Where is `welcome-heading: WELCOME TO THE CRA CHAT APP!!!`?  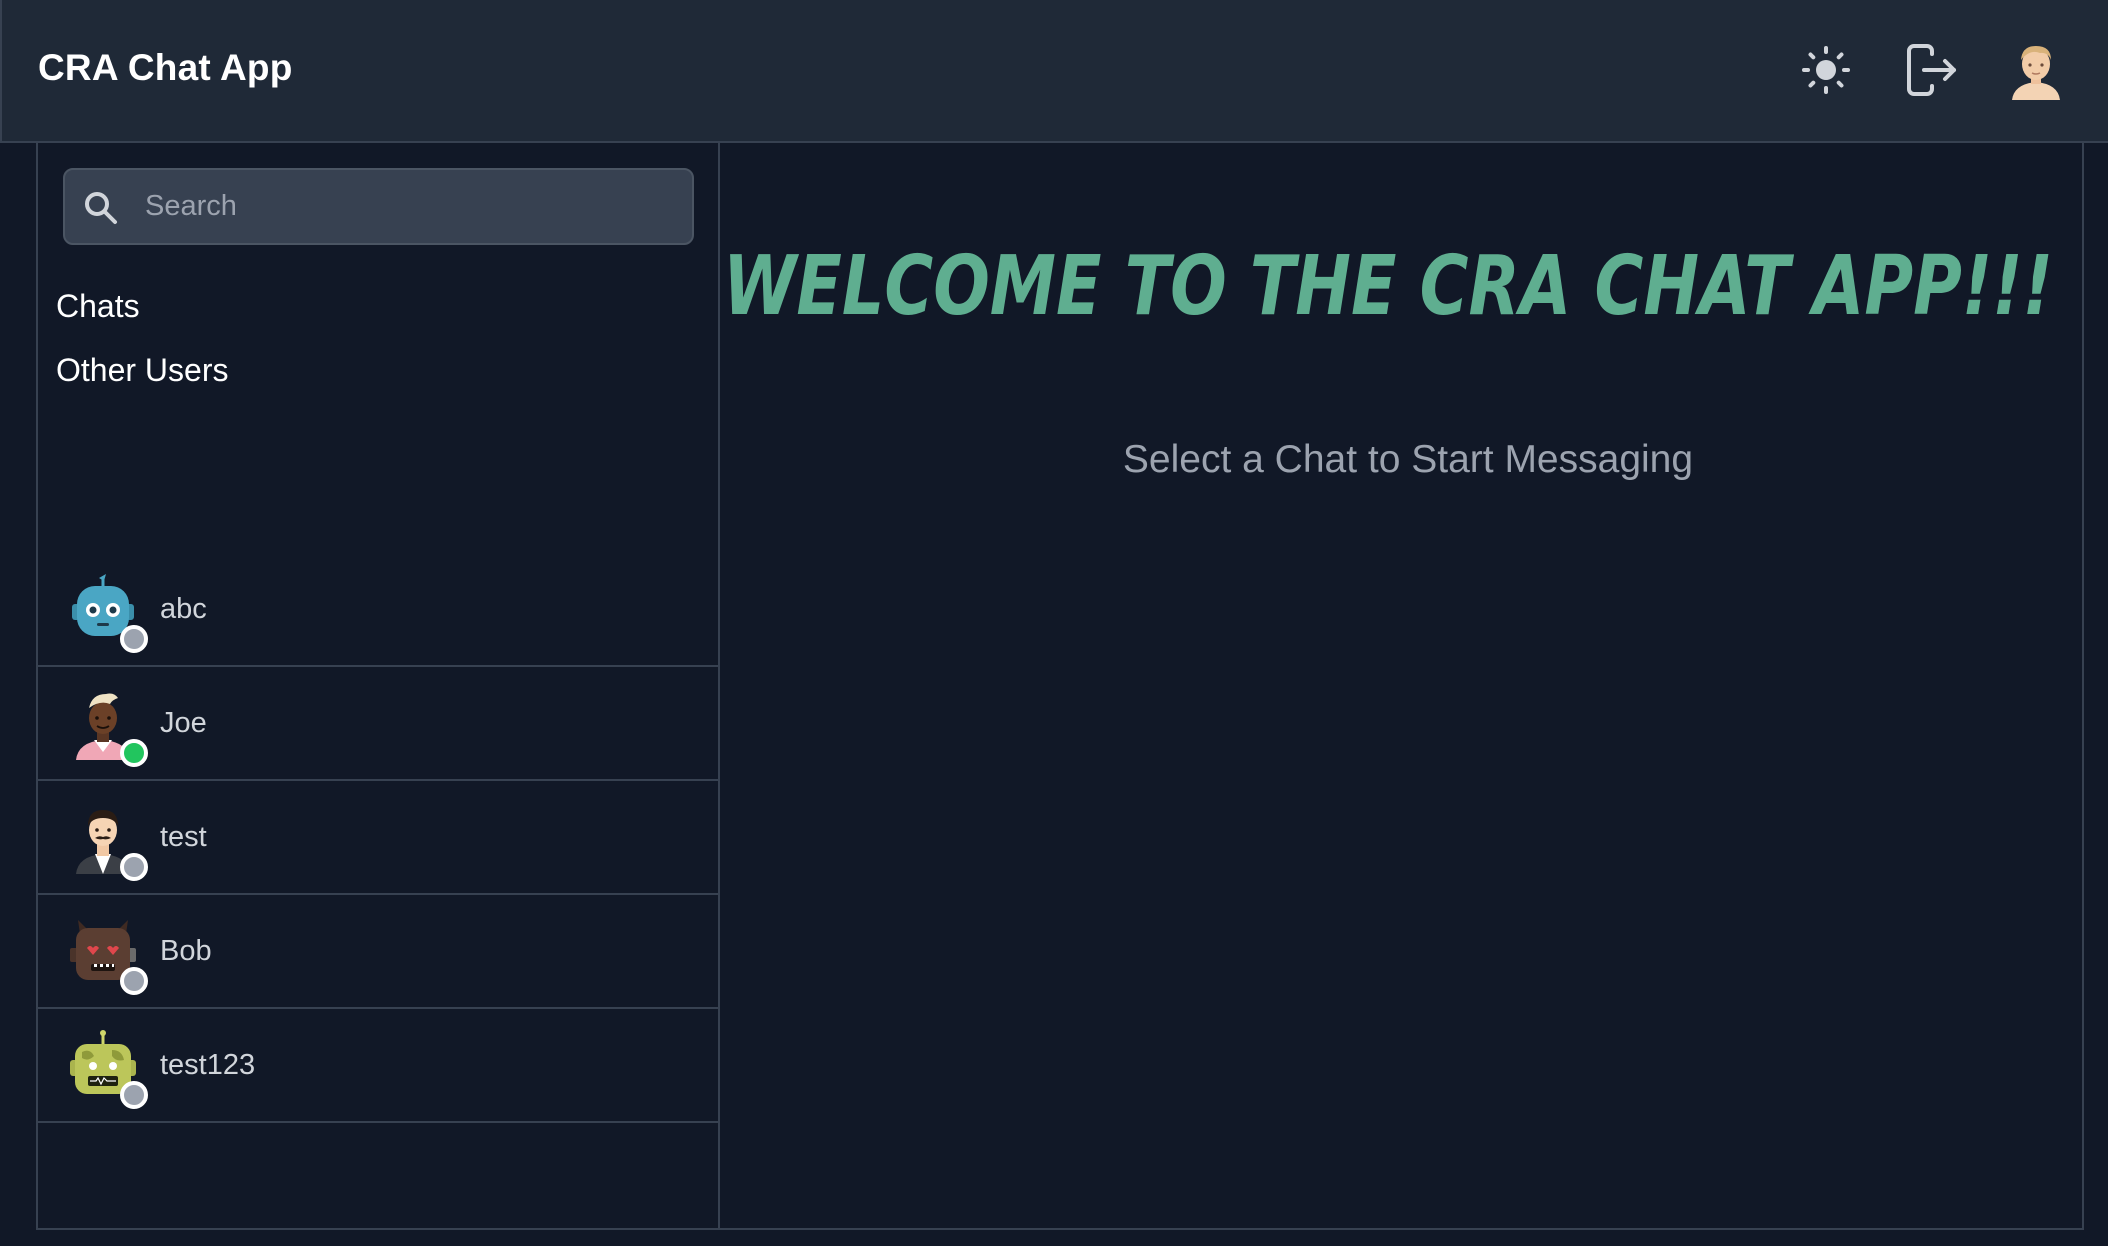
welcome-heading: WELCOME TO THE CRA CHAT APP!!! is located at coordinates (1390, 281).